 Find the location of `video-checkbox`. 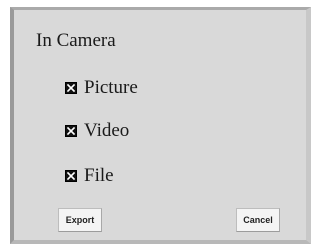

video-checkbox is located at coordinates (71, 131).